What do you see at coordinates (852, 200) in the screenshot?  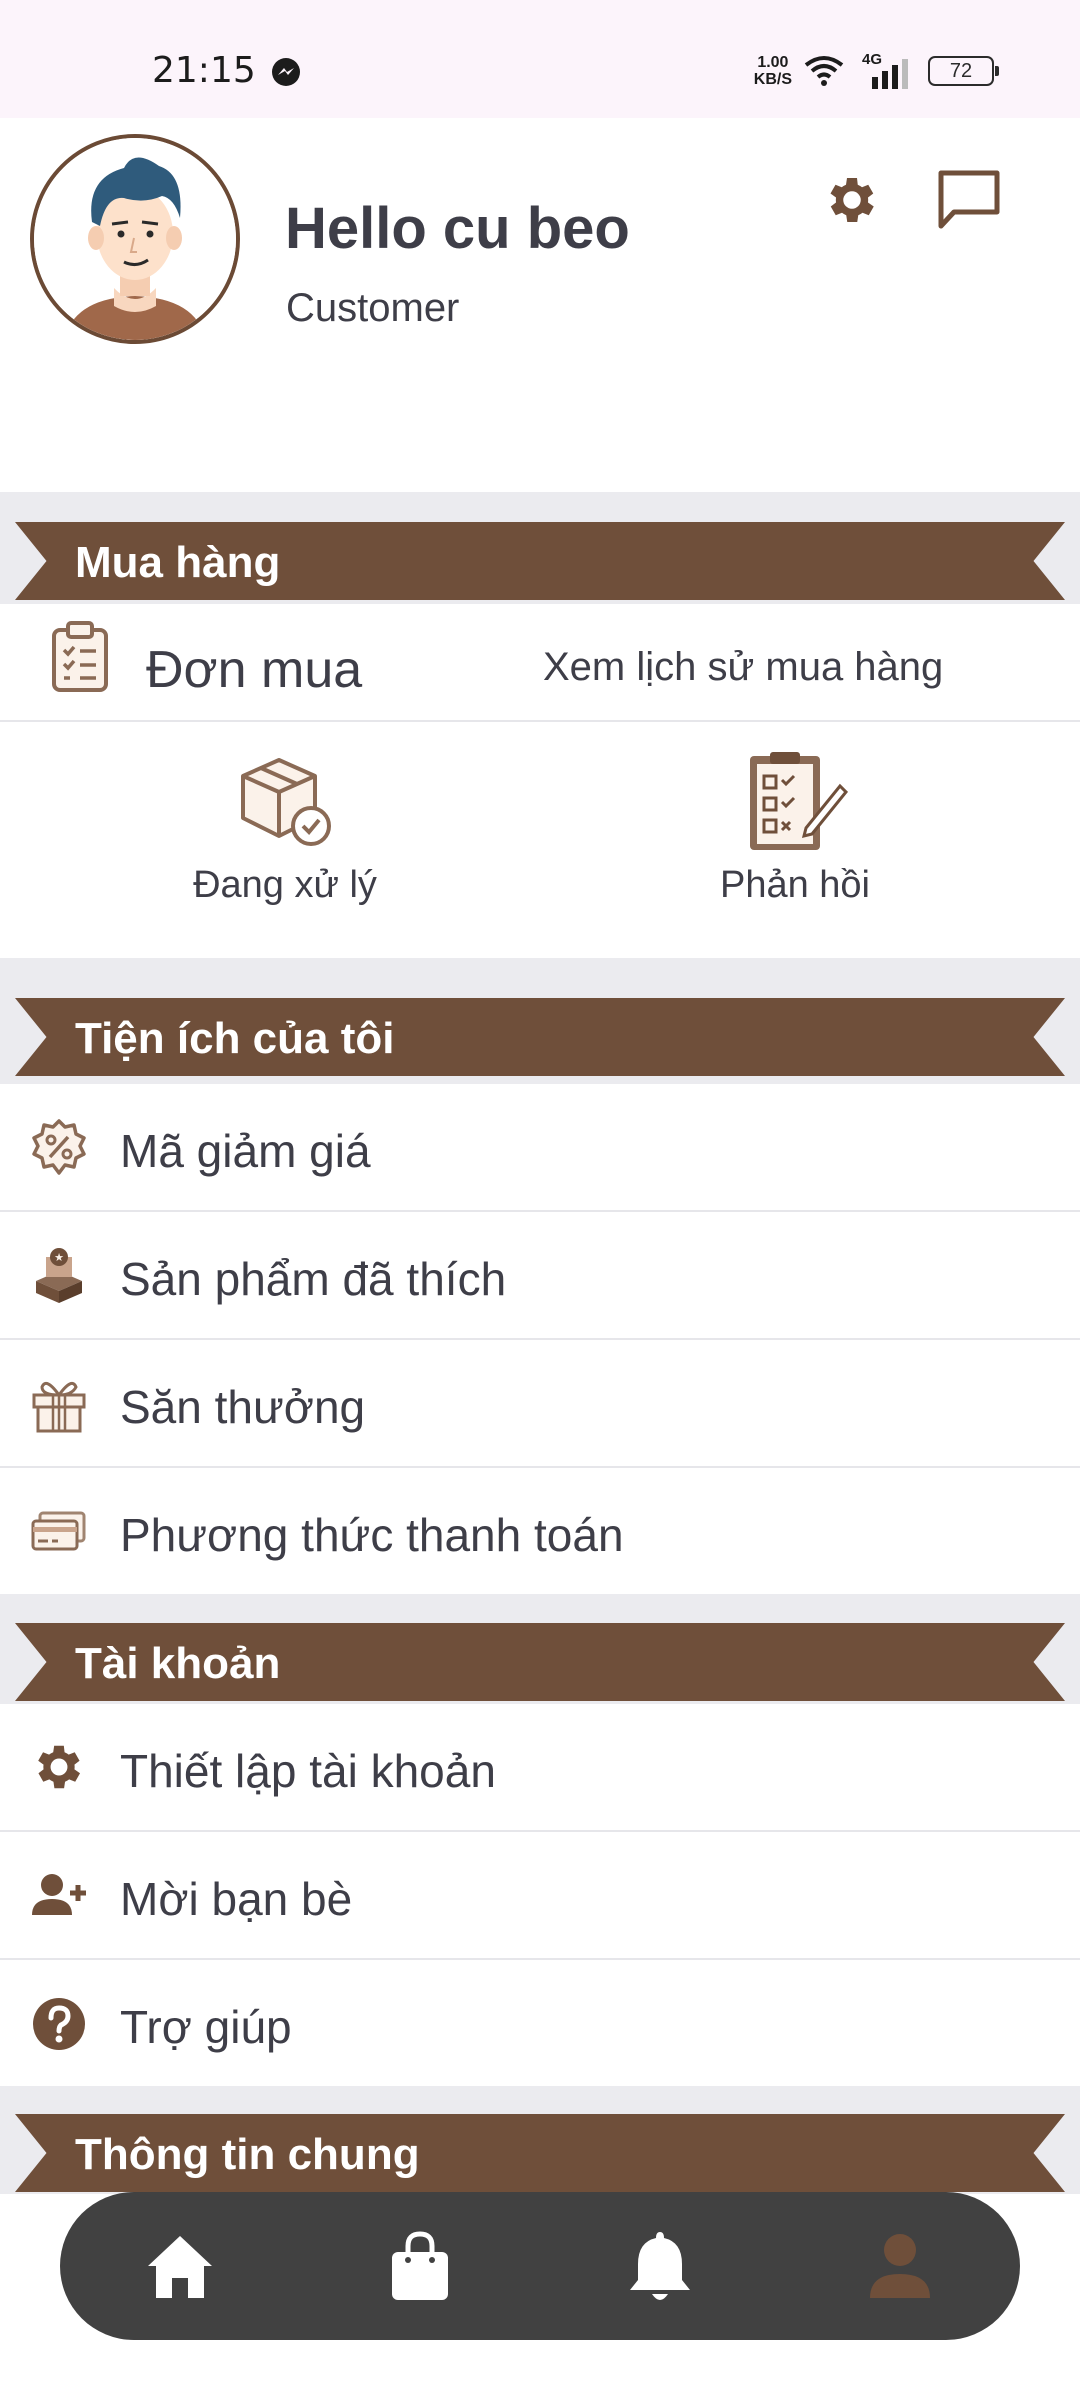 I see `settings-icon` at bounding box center [852, 200].